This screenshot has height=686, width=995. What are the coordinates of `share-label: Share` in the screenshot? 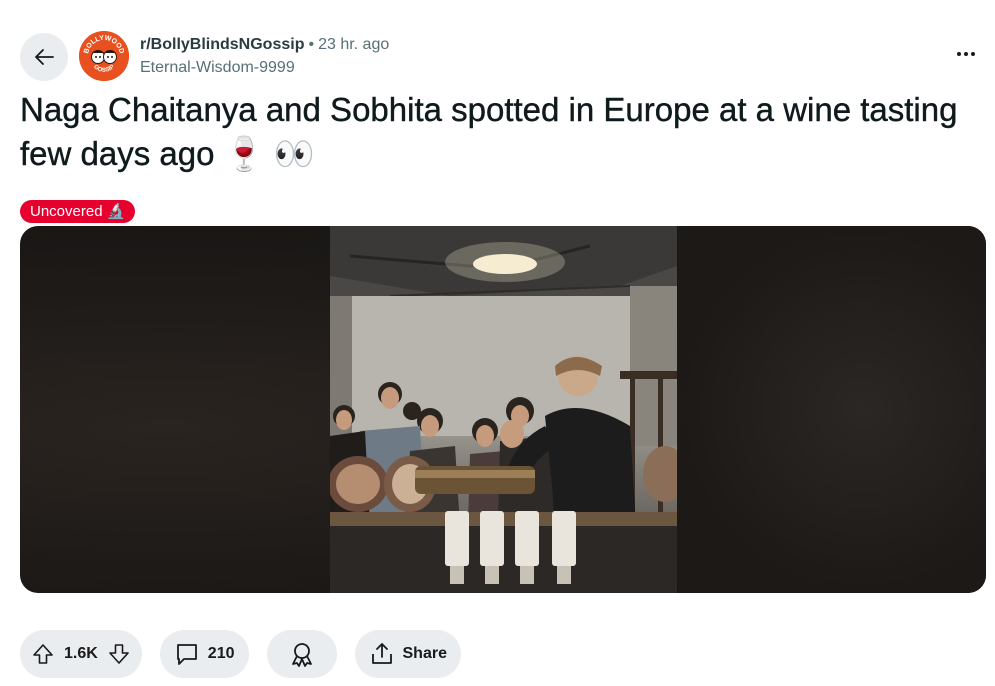 It's located at (424, 653).